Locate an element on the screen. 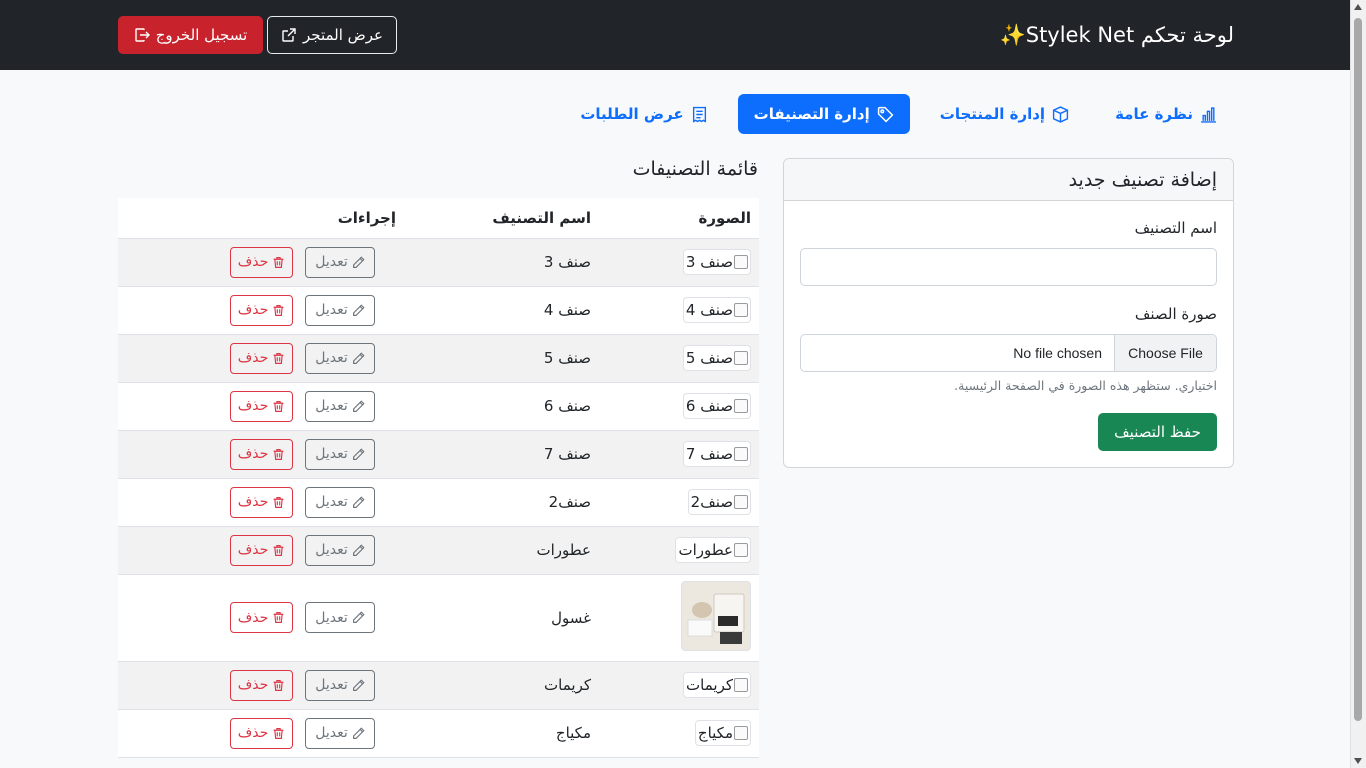 Image resolution: width=1366 pixels, height=768 pixels. image-alt-text: صنف 6 is located at coordinates (709, 406).